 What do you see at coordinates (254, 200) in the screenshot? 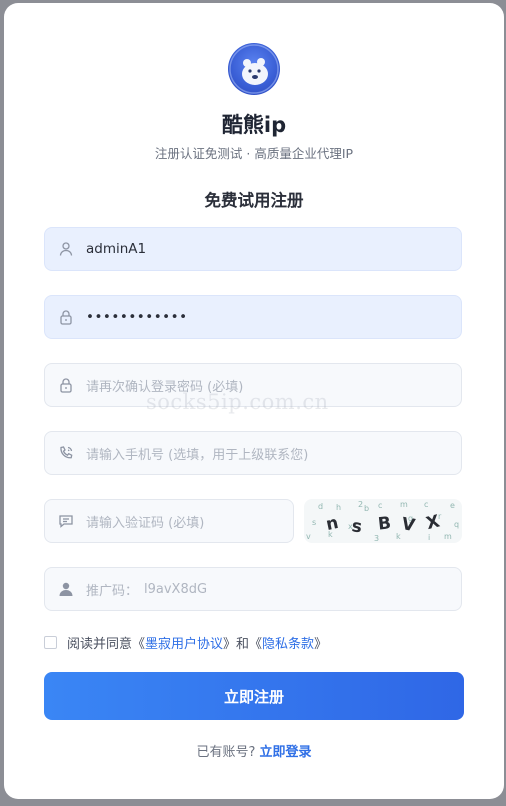
I see `form-title: 免费试用注册` at bounding box center [254, 200].